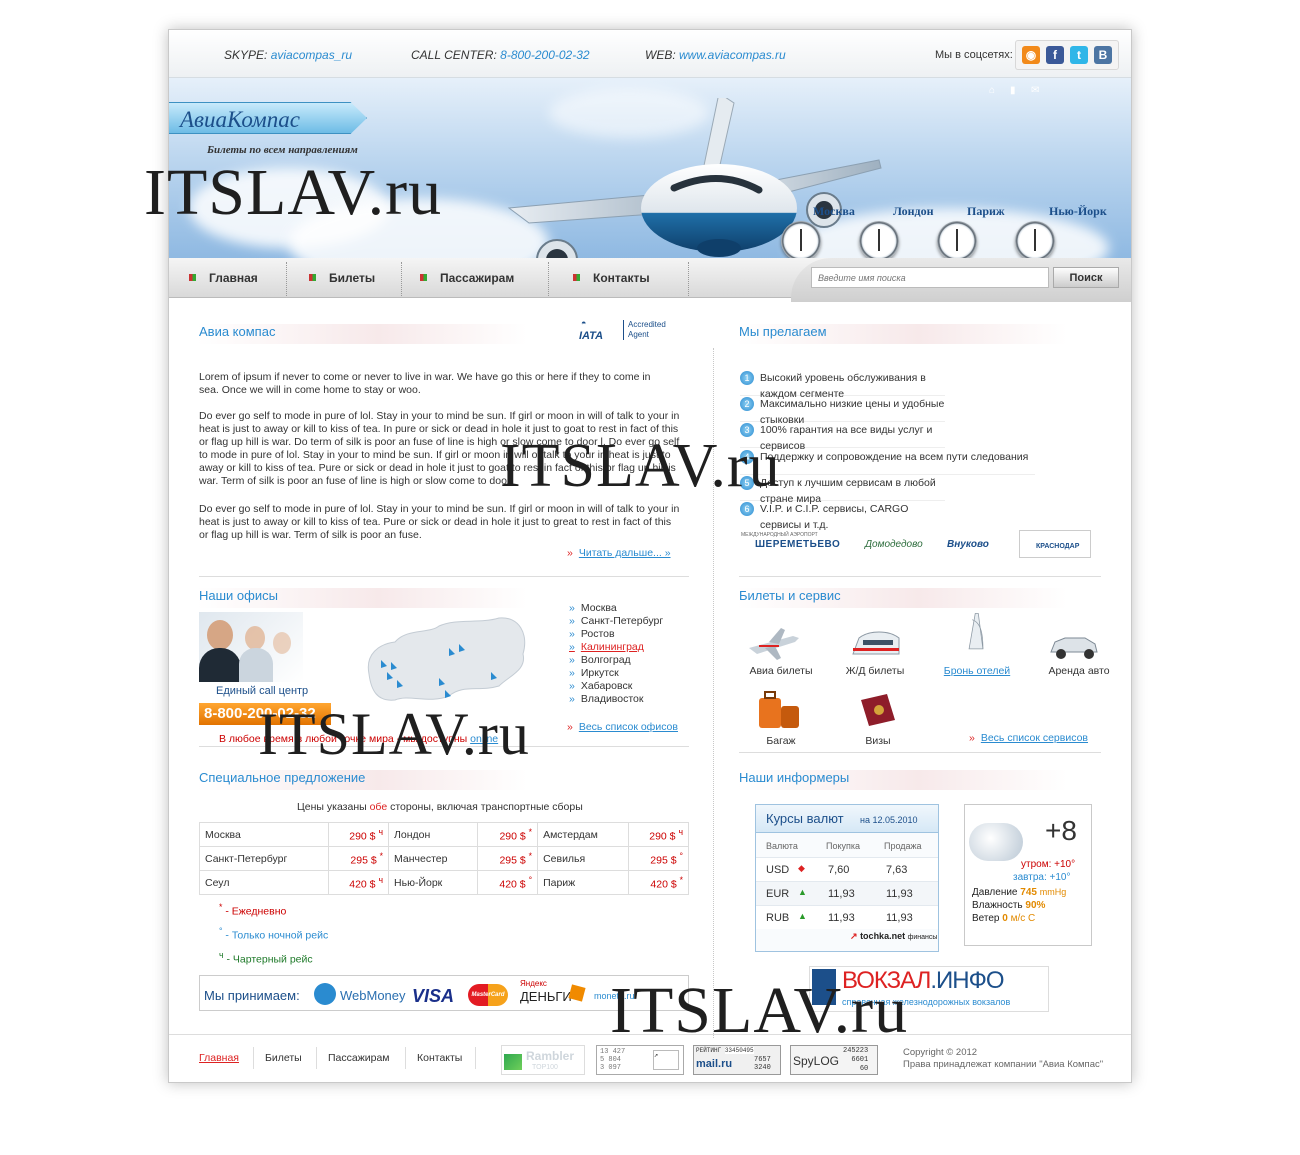 Image resolution: width=1300 pixels, height=1155 pixels. I want to click on rss-icon: ◉, so click(1031, 55).